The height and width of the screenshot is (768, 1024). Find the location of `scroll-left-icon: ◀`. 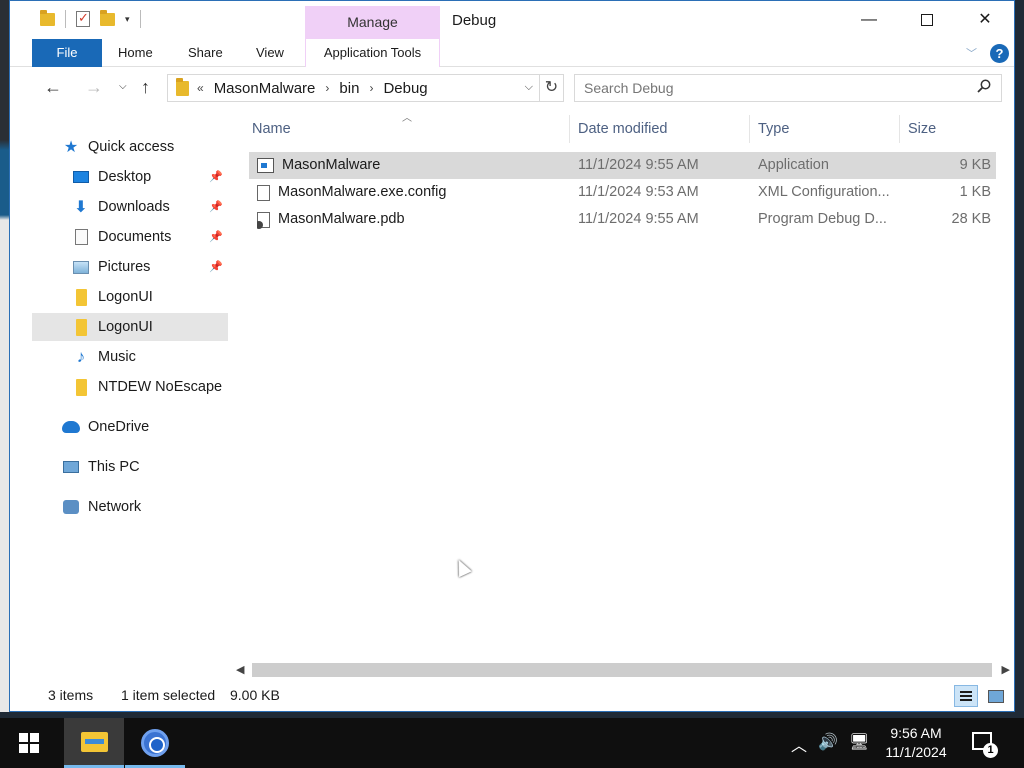

scroll-left-icon: ◀ is located at coordinates (240, 670).